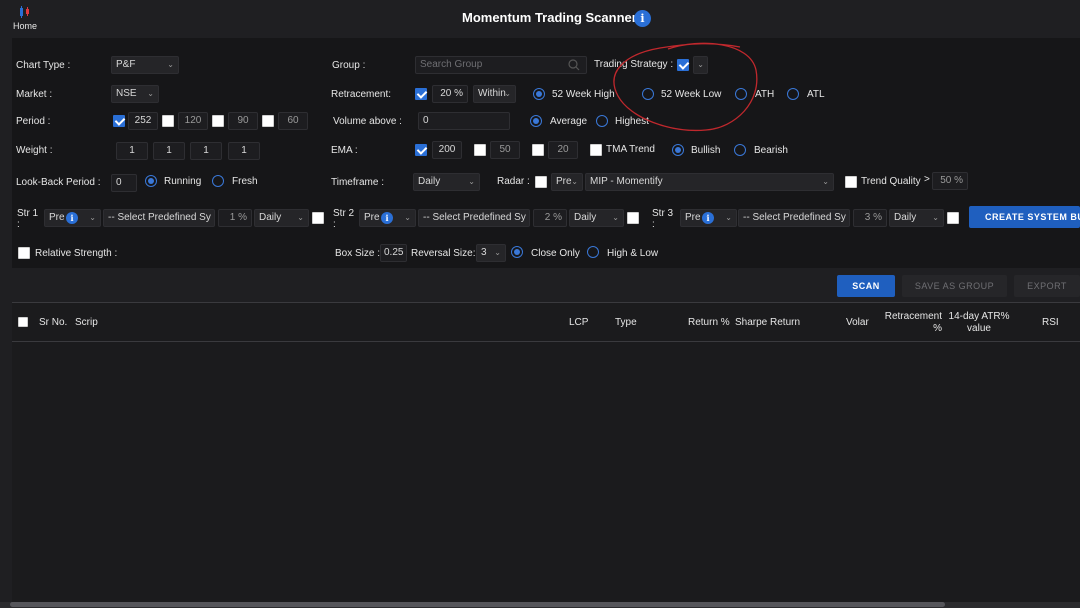 This screenshot has height=608, width=1080. Describe the element at coordinates (145, 65) in the screenshot. I see `chart-type-select: P&F ⌄` at that location.